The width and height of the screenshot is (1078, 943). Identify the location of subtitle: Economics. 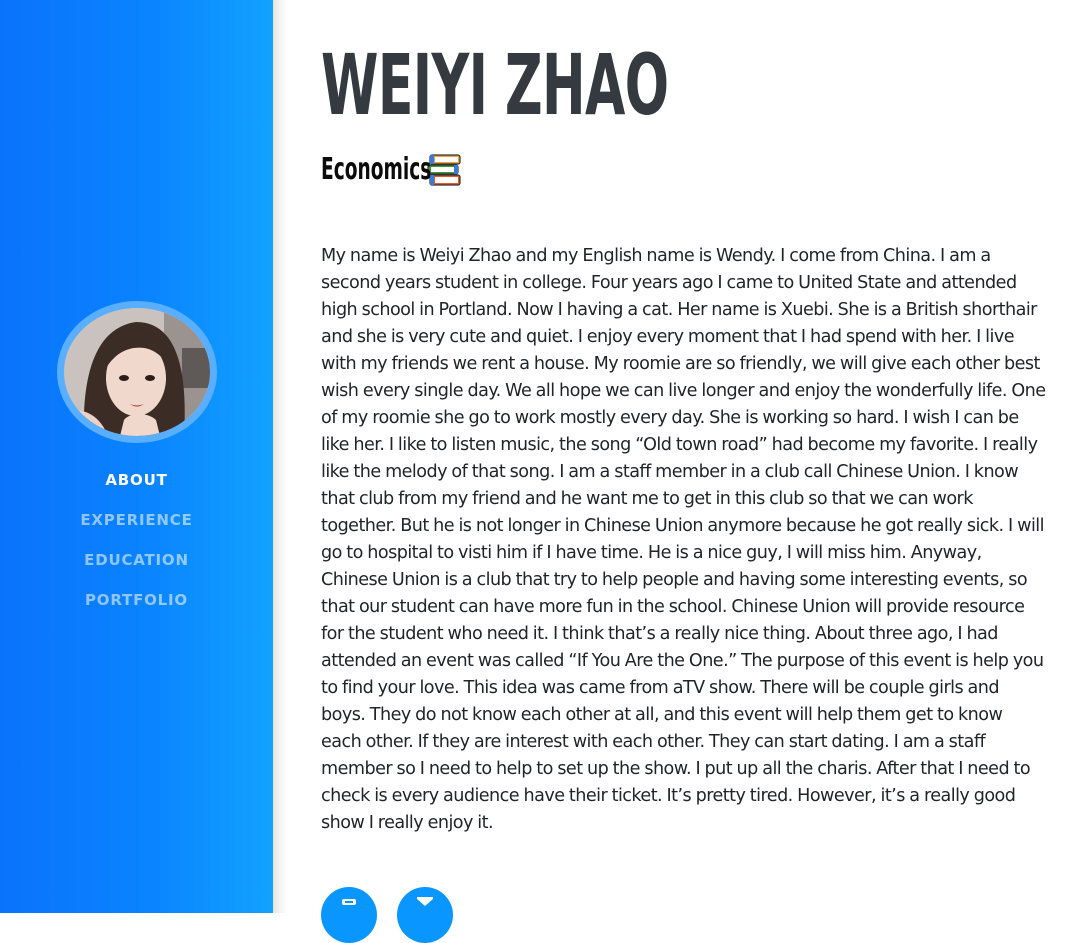
(392, 170).